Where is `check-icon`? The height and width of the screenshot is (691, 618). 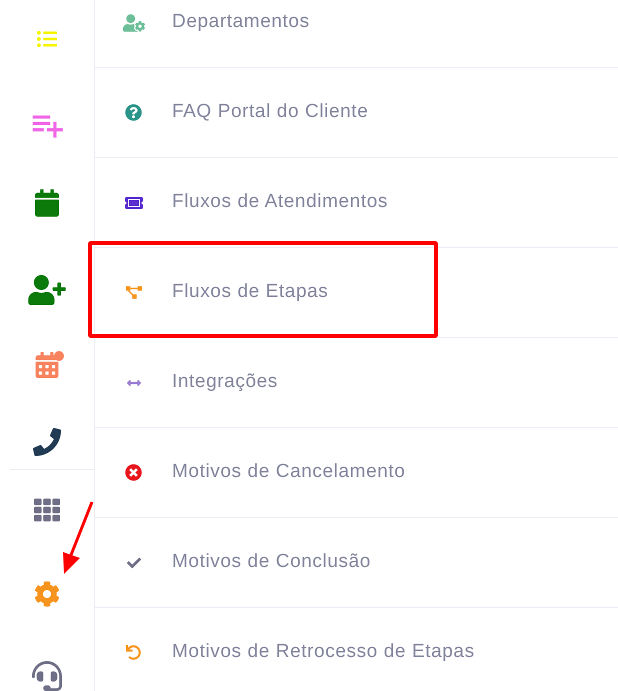
check-icon is located at coordinates (134, 563).